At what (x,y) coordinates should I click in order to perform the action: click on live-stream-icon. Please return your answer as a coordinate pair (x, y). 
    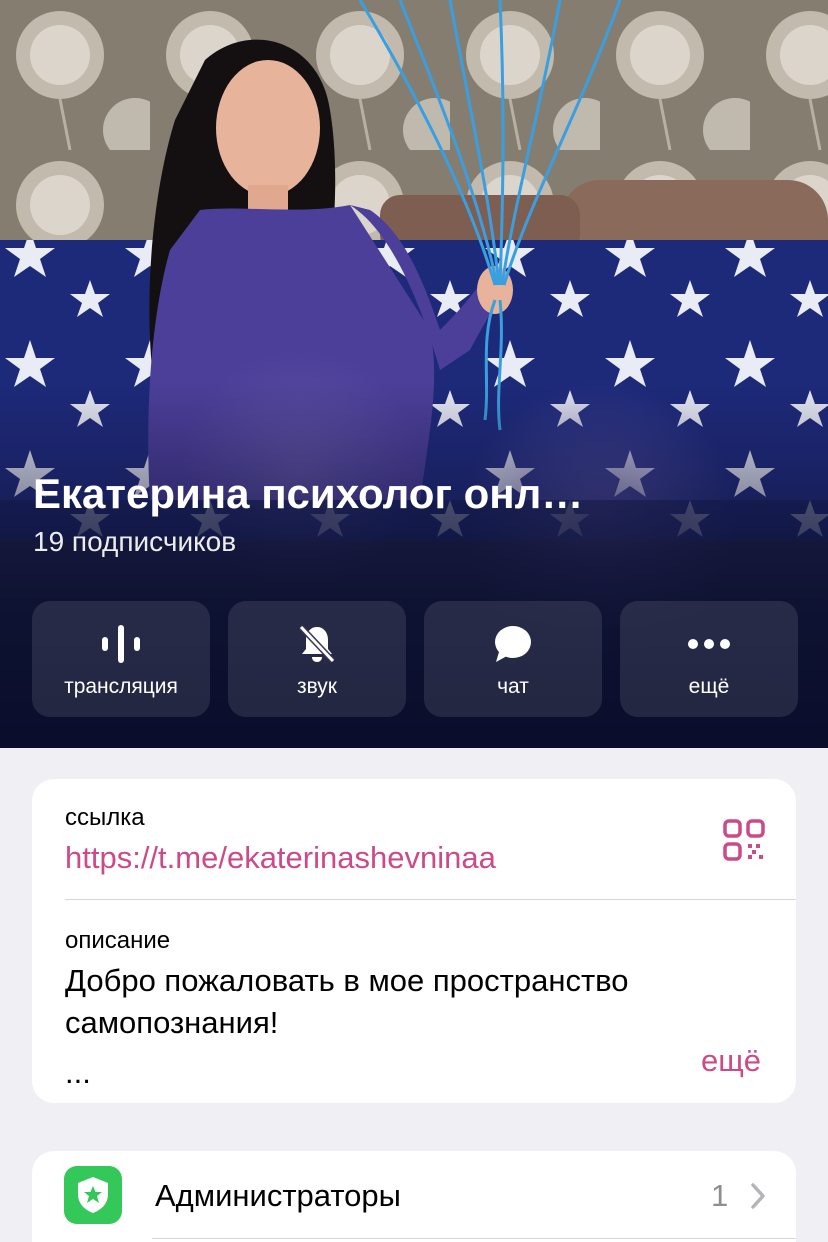
    Looking at the image, I should click on (121, 644).